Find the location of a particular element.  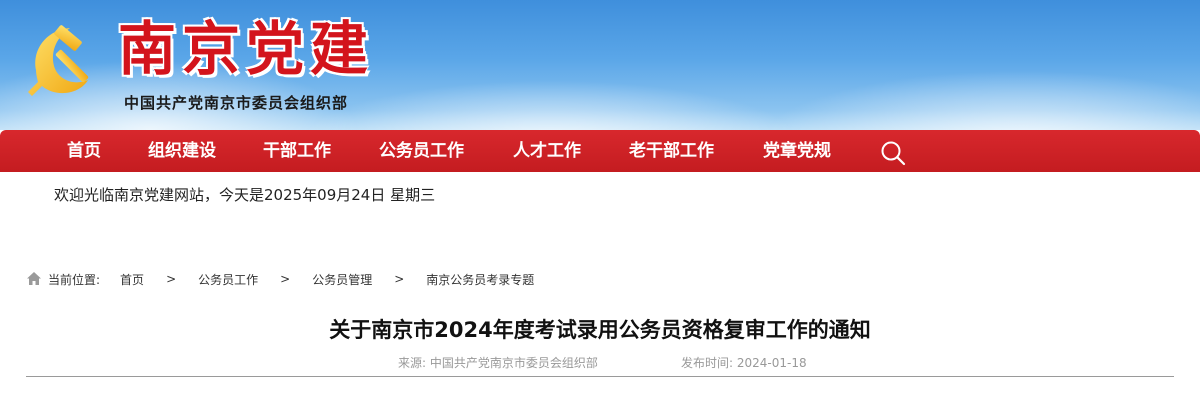

nav-item-party-rules: 党章党规 is located at coordinates (797, 151).